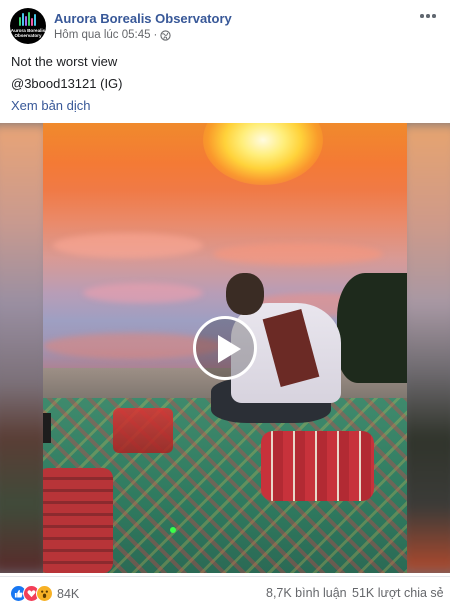  I want to click on reaction-count: 84K, so click(68, 593).